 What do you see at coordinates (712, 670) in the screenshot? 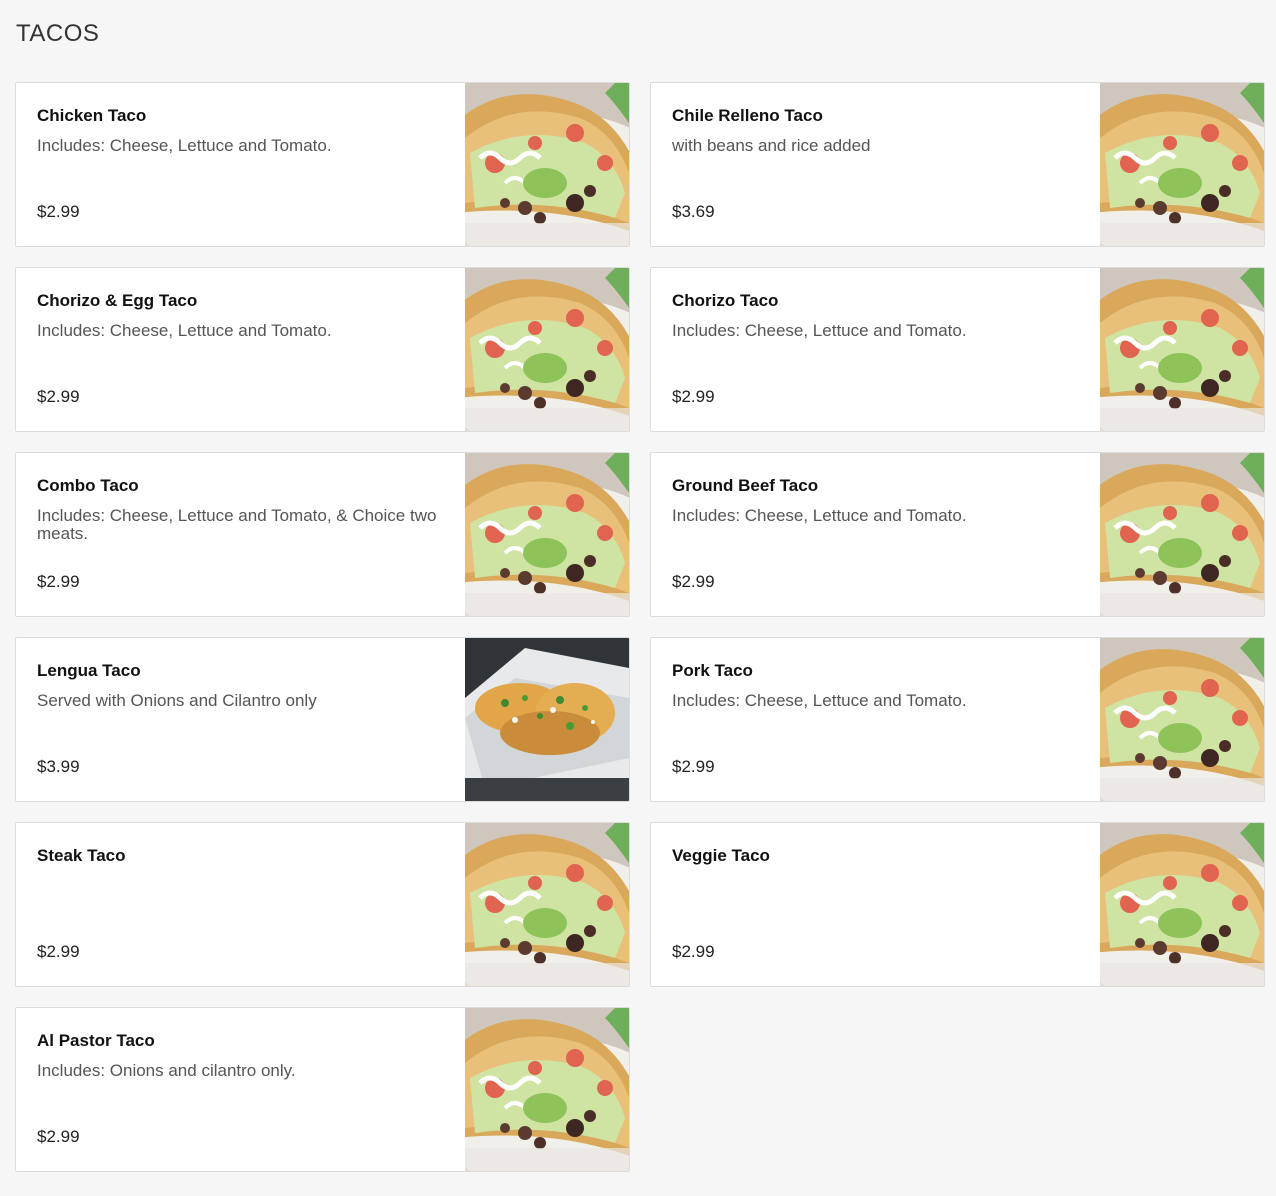
I see `menu-item-name: Pork Taco` at bounding box center [712, 670].